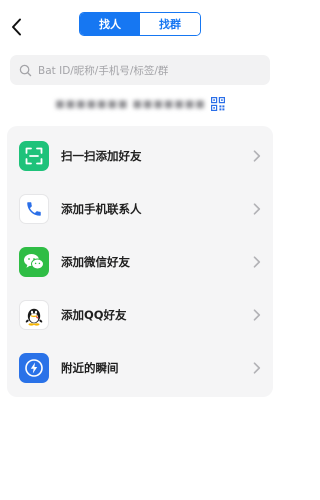 The width and height of the screenshot is (320, 500). Describe the element at coordinates (130, 104) in the screenshot. I see `my-id-text: ■■■■■■■ ■■■■■■■` at that location.